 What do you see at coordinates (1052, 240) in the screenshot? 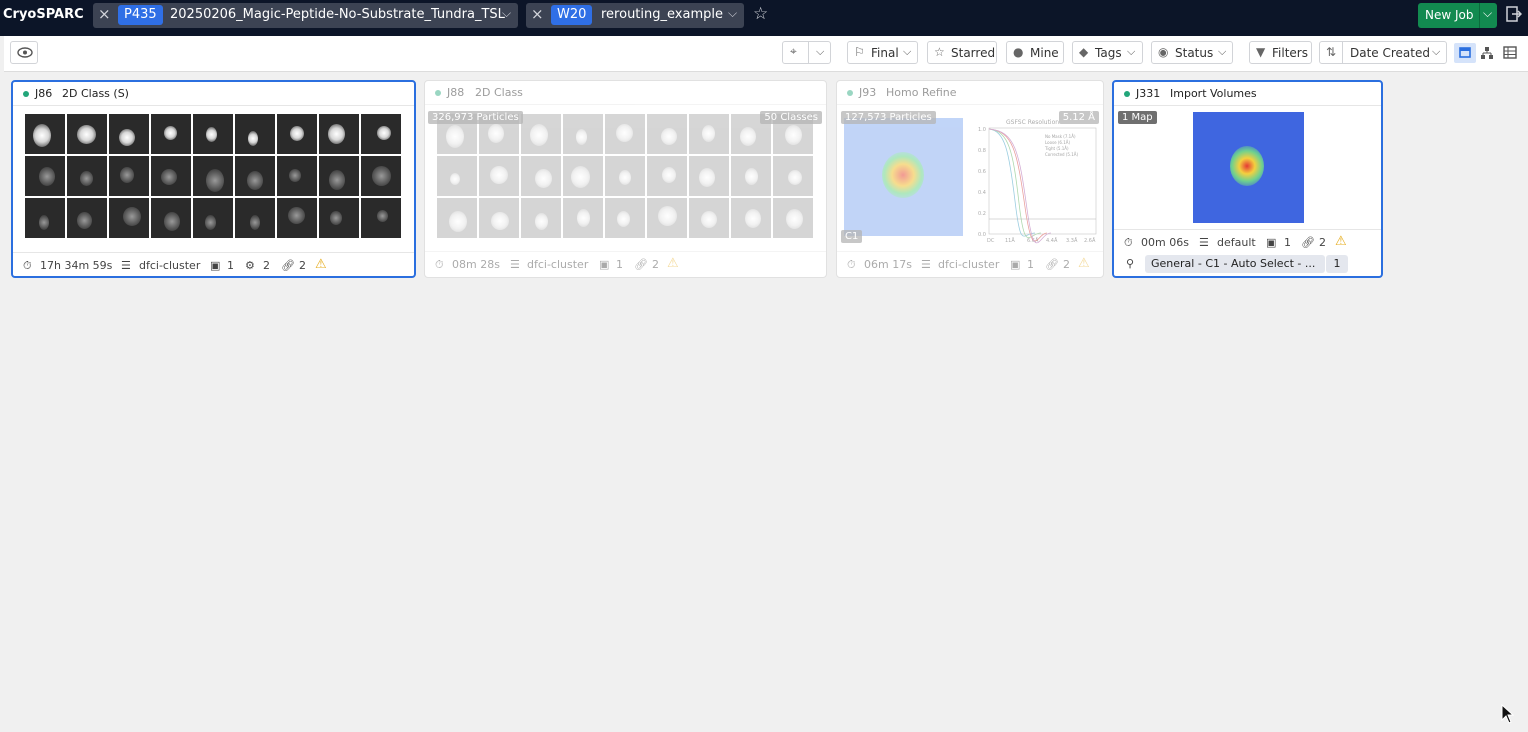
I see `fsc-xtick: 4.4Å` at bounding box center [1052, 240].